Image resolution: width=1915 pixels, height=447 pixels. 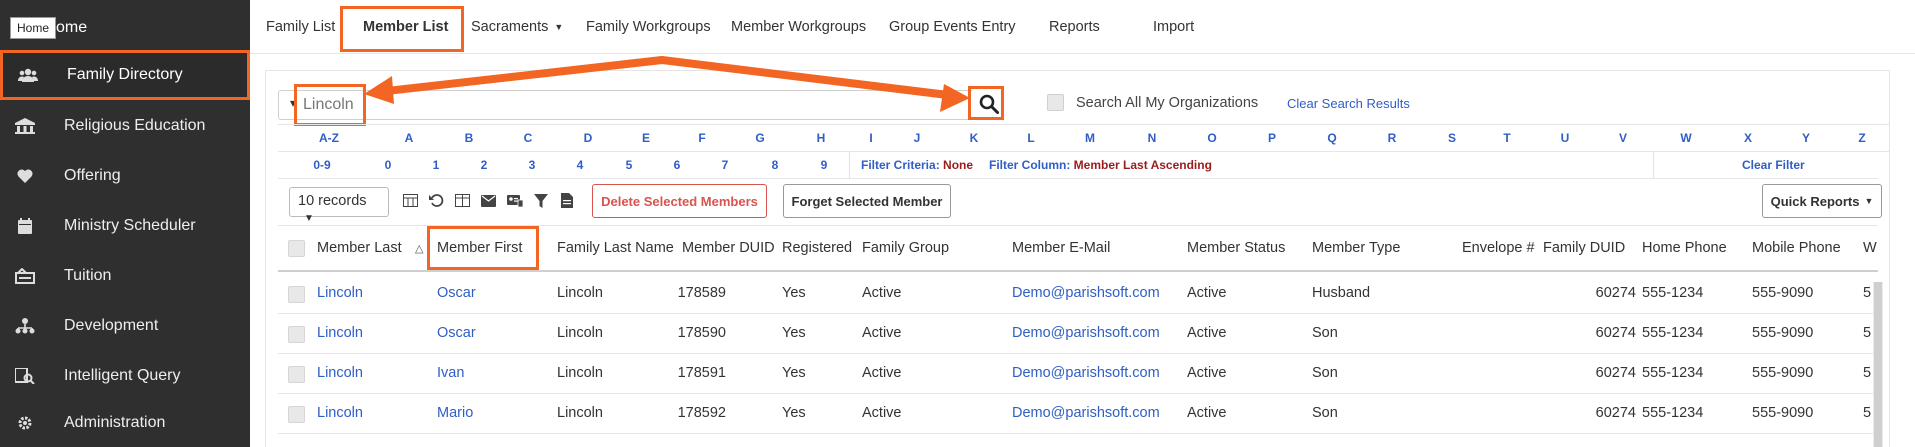 What do you see at coordinates (1861, 138) in the screenshot?
I see `alpha-filter-z: Z` at bounding box center [1861, 138].